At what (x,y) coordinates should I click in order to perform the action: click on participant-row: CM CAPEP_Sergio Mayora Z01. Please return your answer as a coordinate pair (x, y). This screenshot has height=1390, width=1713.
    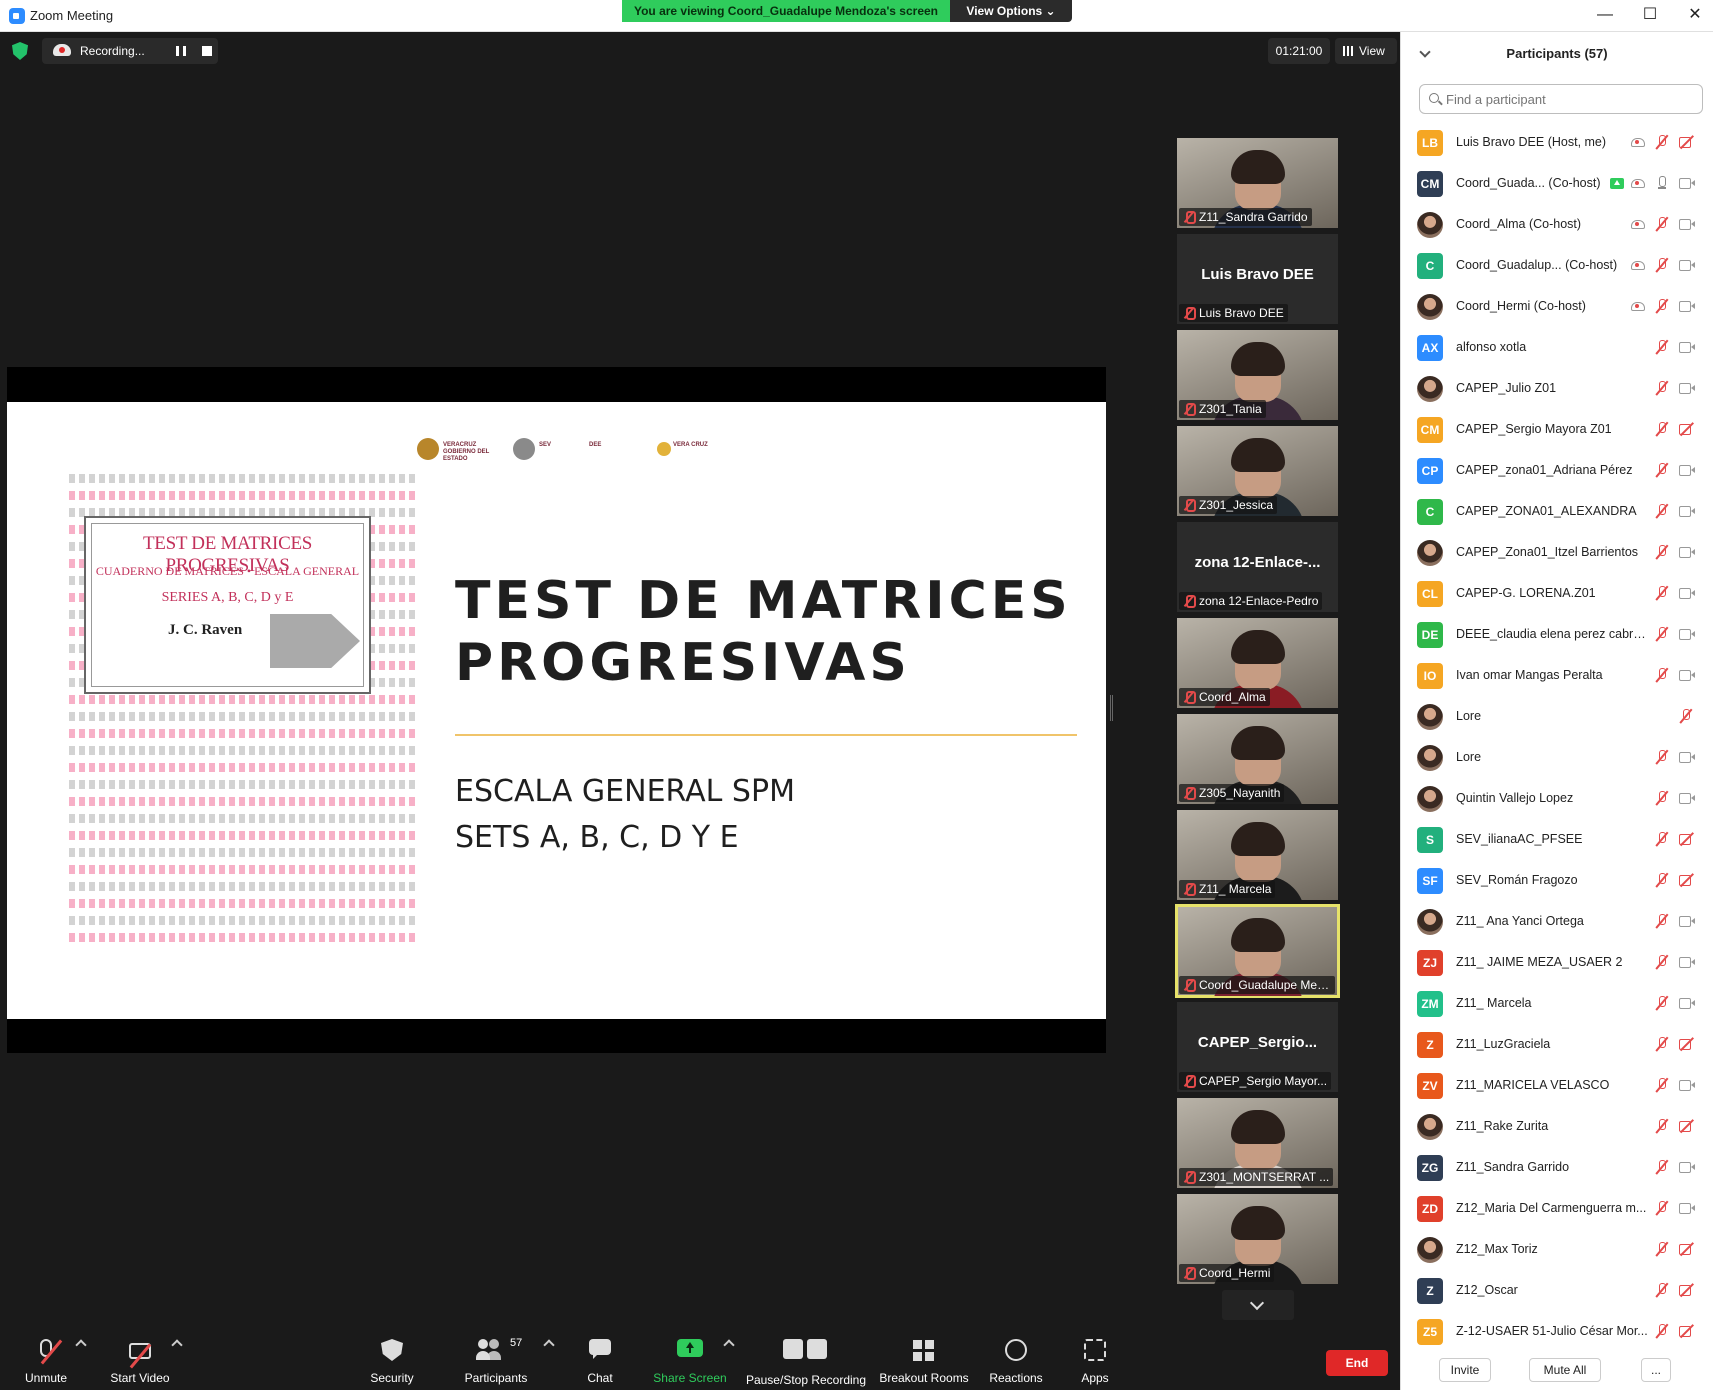
    Looking at the image, I should click on (1557, 429).